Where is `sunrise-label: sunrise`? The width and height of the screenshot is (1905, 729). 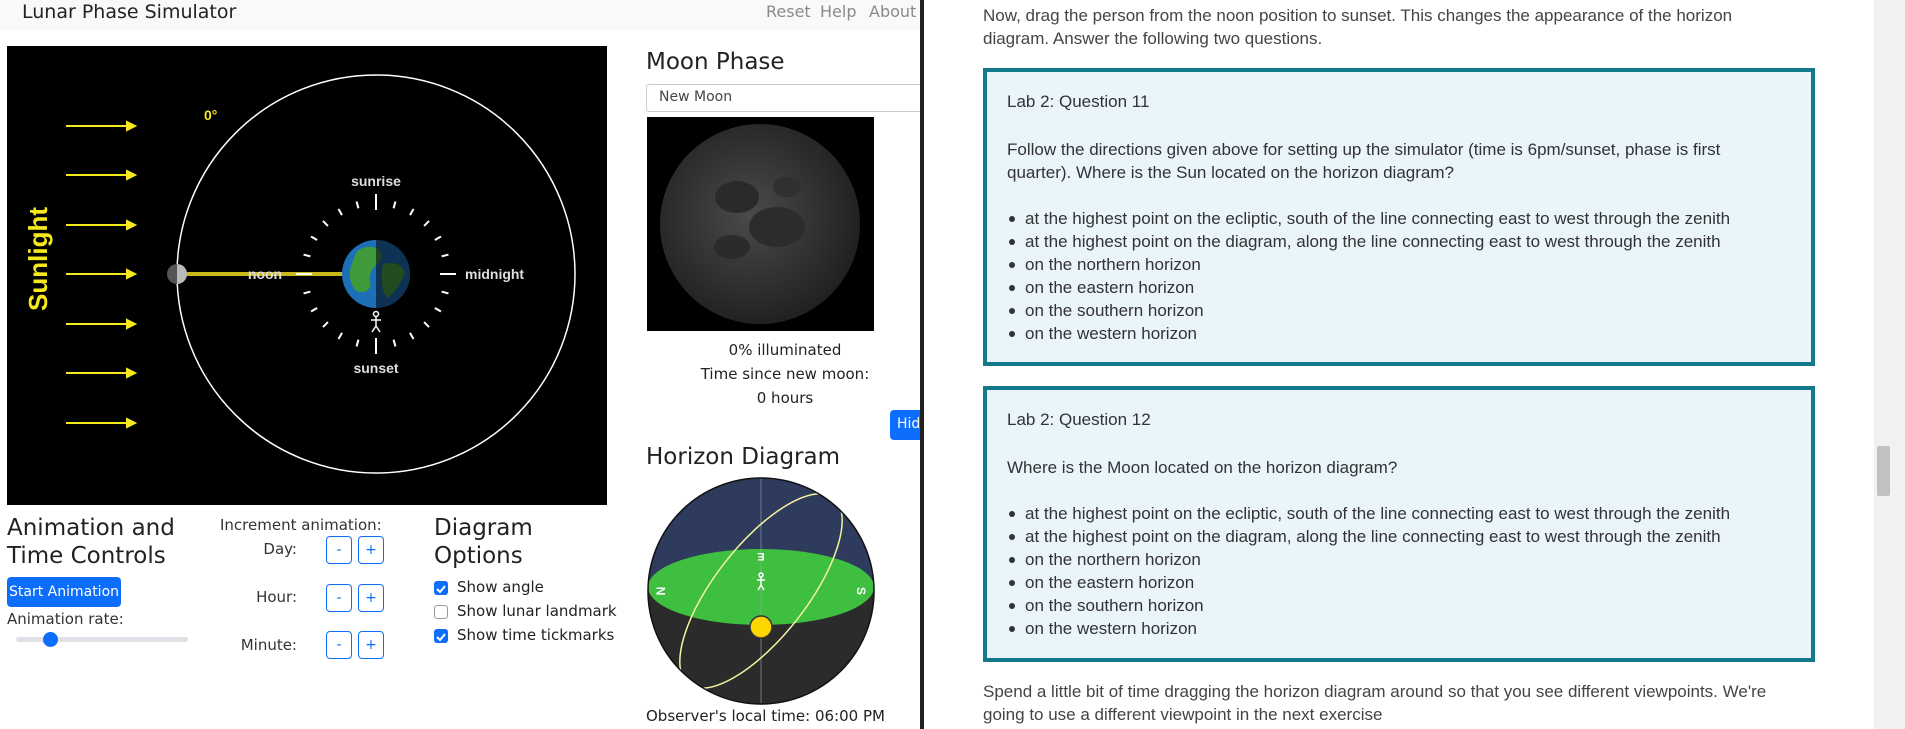 sunrise-label: sunrise is located at coordinates (376, 181).